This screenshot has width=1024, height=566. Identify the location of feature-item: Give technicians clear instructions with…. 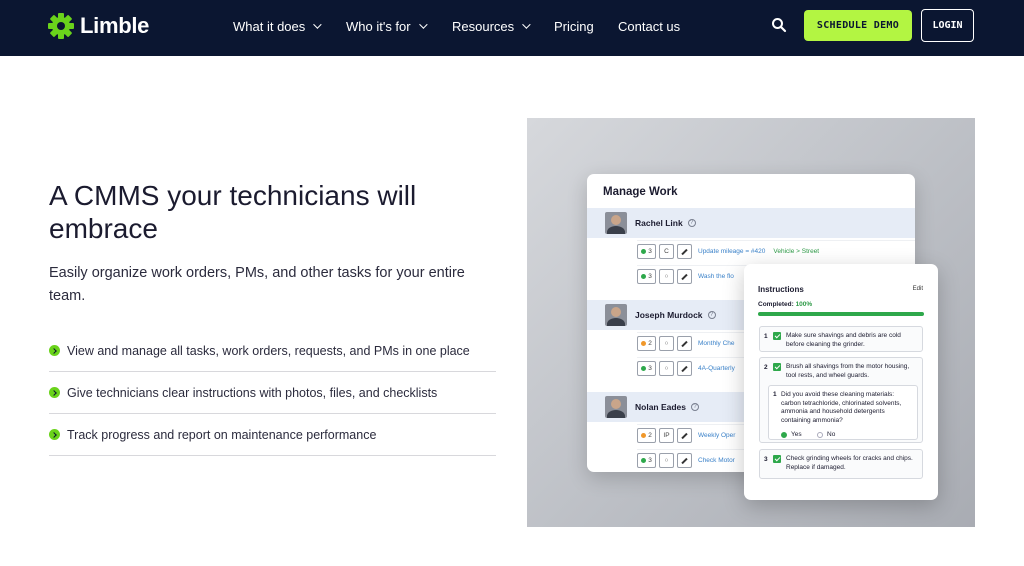
(272, 393).